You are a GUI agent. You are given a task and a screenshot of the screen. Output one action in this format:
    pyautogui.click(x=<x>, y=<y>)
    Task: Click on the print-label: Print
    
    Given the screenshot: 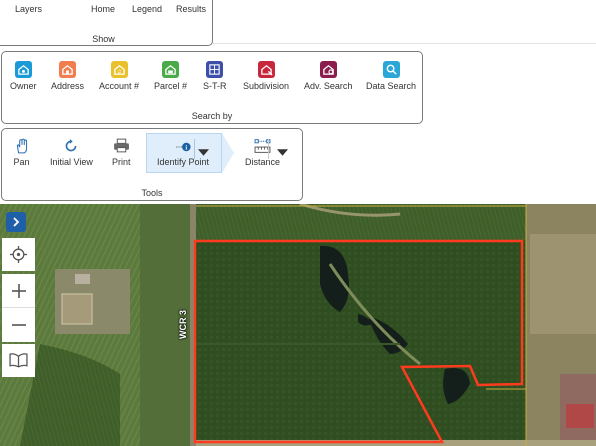 What is the action you would take?
    pyautogui.click(x=121, y=162)
    